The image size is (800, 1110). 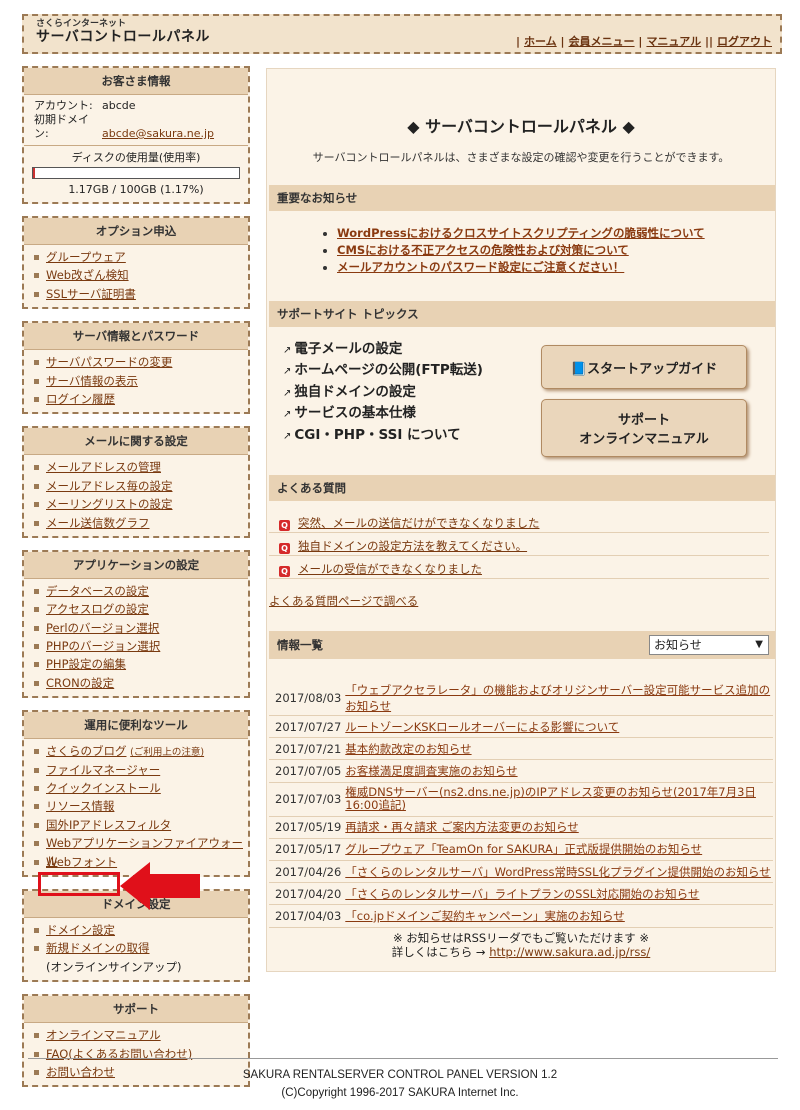 I want to click on news-category-select: お知らせ ▼, so click(x=709, y=645).